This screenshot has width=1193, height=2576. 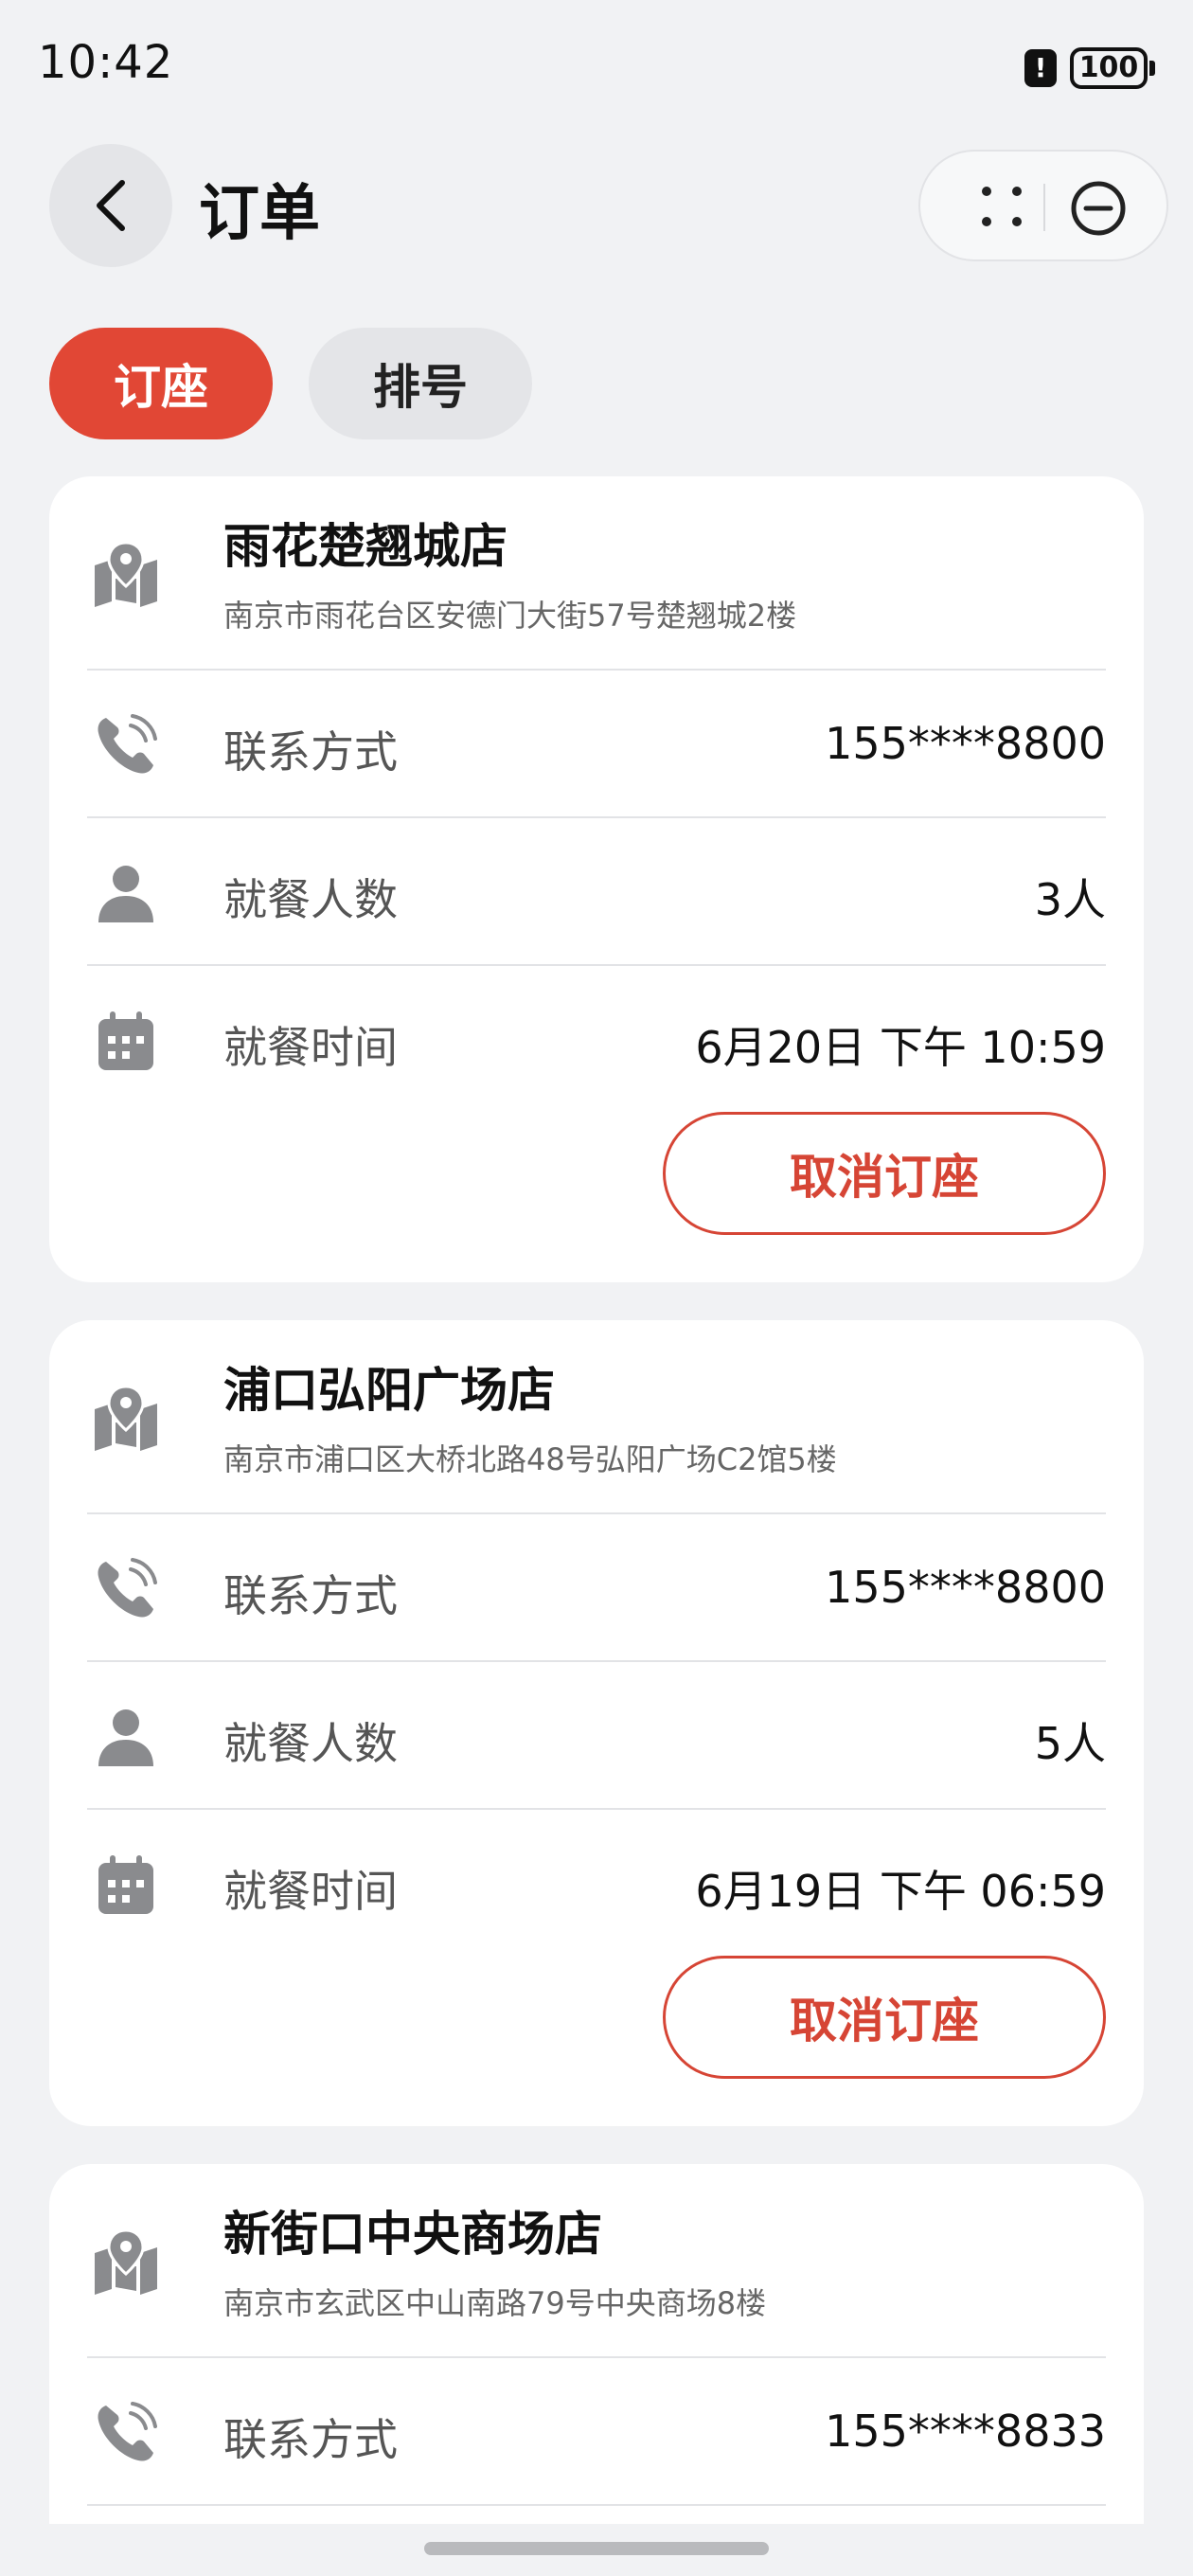 I want to click on tab-bar: 订座 排号, so click(x=290, y=383).